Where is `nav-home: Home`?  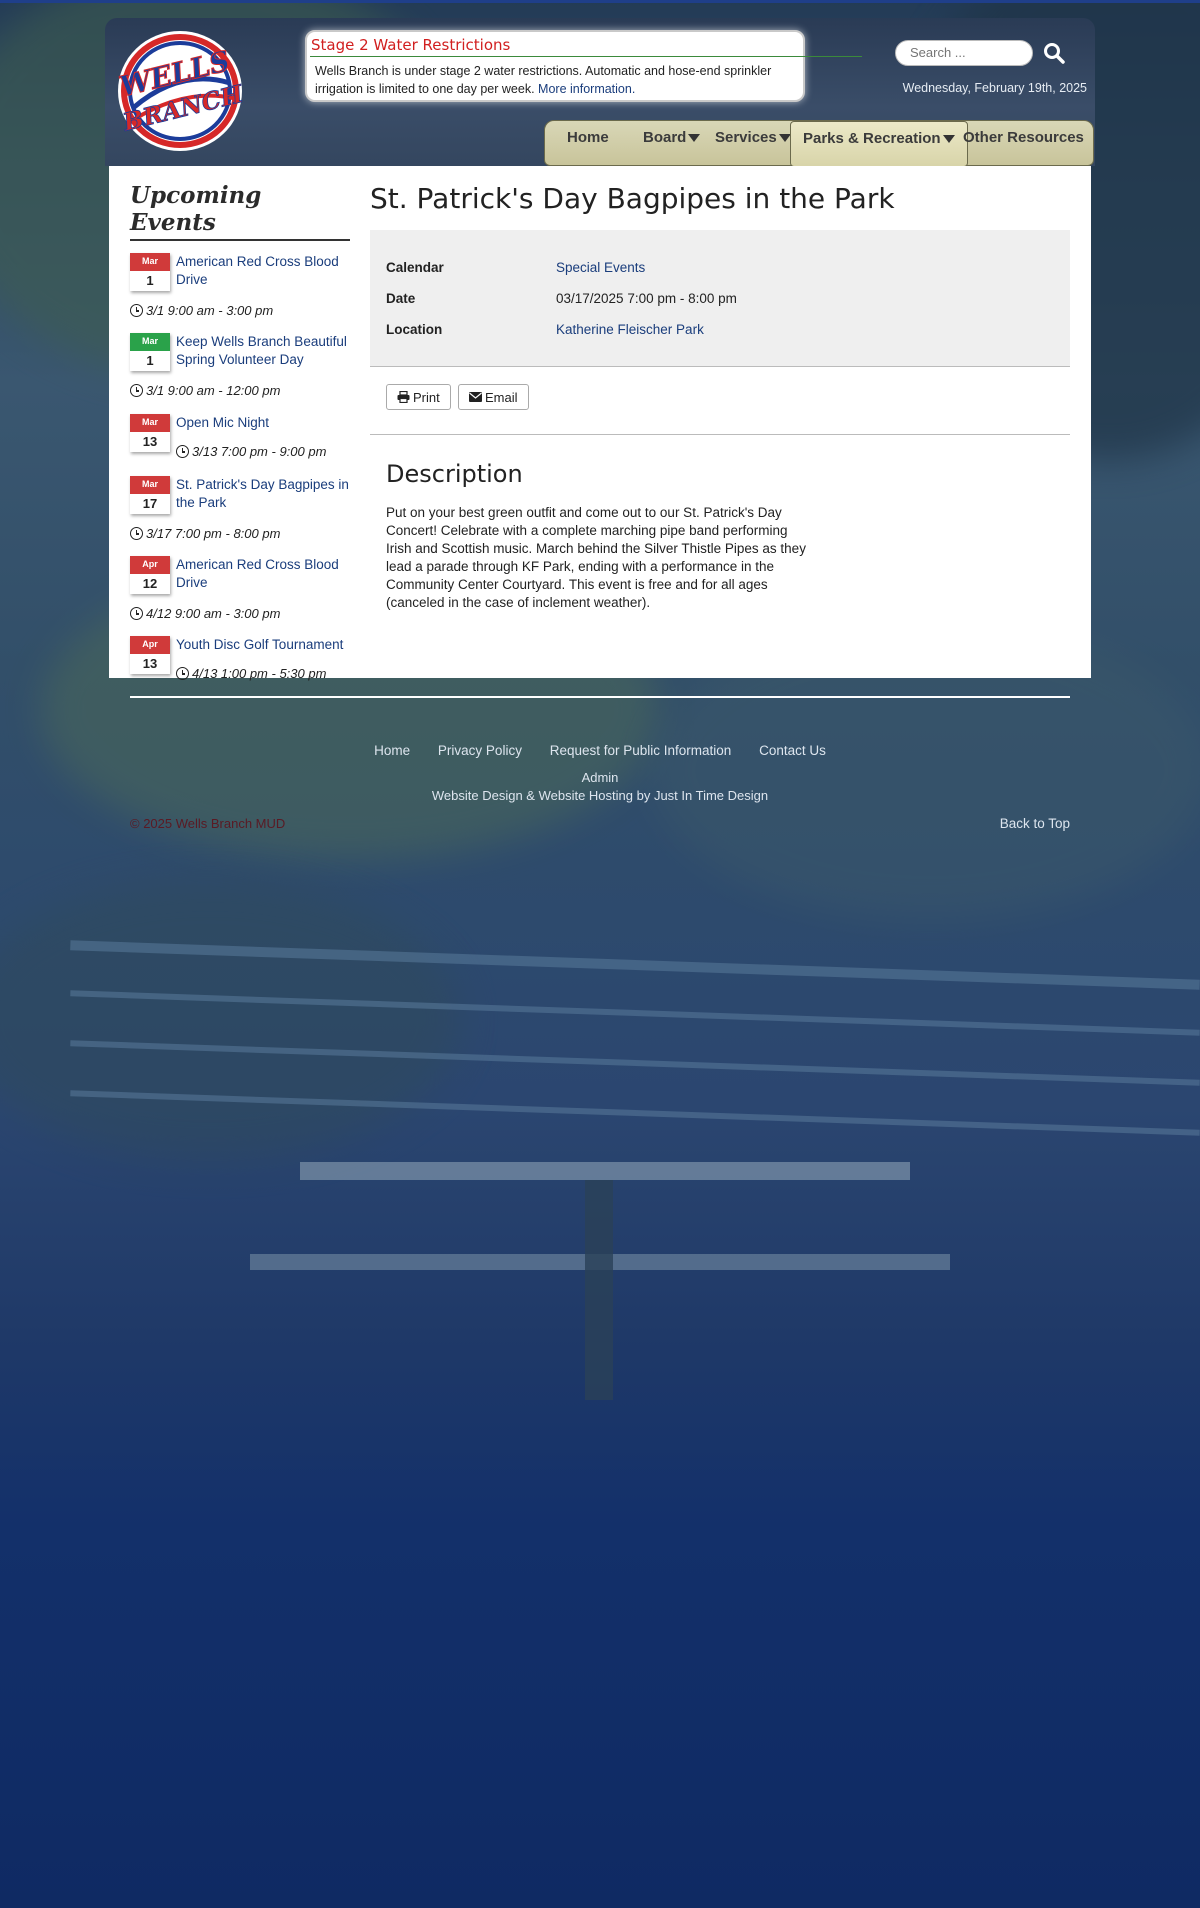
nav-home: Home is located at coordinates (588, 144).